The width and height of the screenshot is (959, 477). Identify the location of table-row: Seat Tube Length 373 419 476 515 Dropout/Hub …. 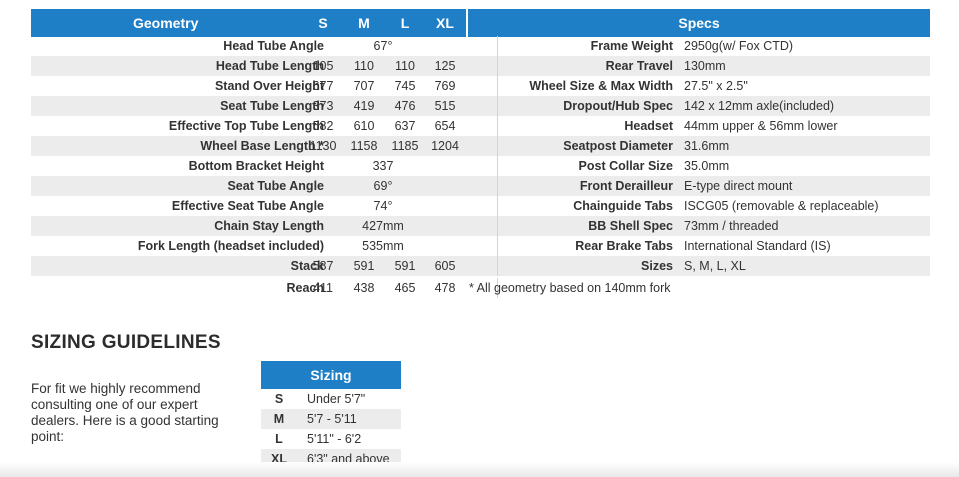
(480, 106).